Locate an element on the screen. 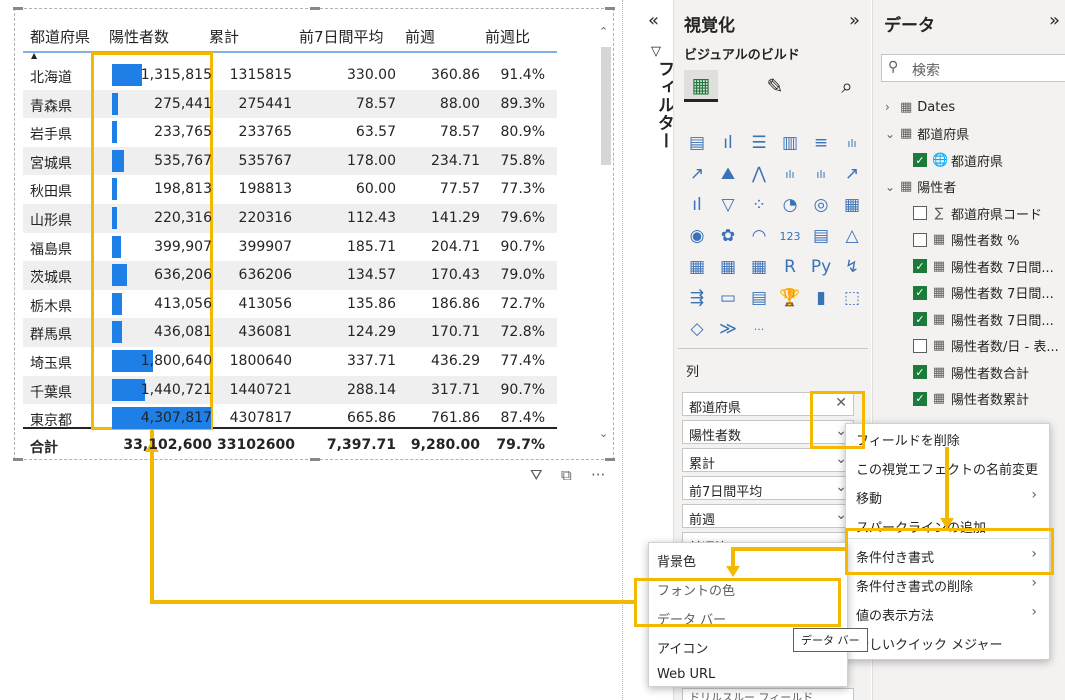  visual-type-icon: ↯ is located at coordinates (852, 267).